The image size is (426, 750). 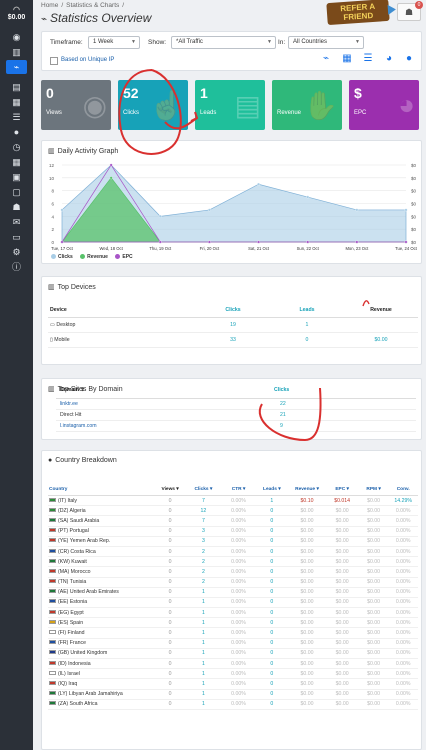 What do you see at coordinates (233, 562) in the screenshot?
I see `table-row: (KW) Kuwait 0 2 0.00% 0 $0.00 $0.00 $0.00 0.00%` at bounding box center [233, 562].